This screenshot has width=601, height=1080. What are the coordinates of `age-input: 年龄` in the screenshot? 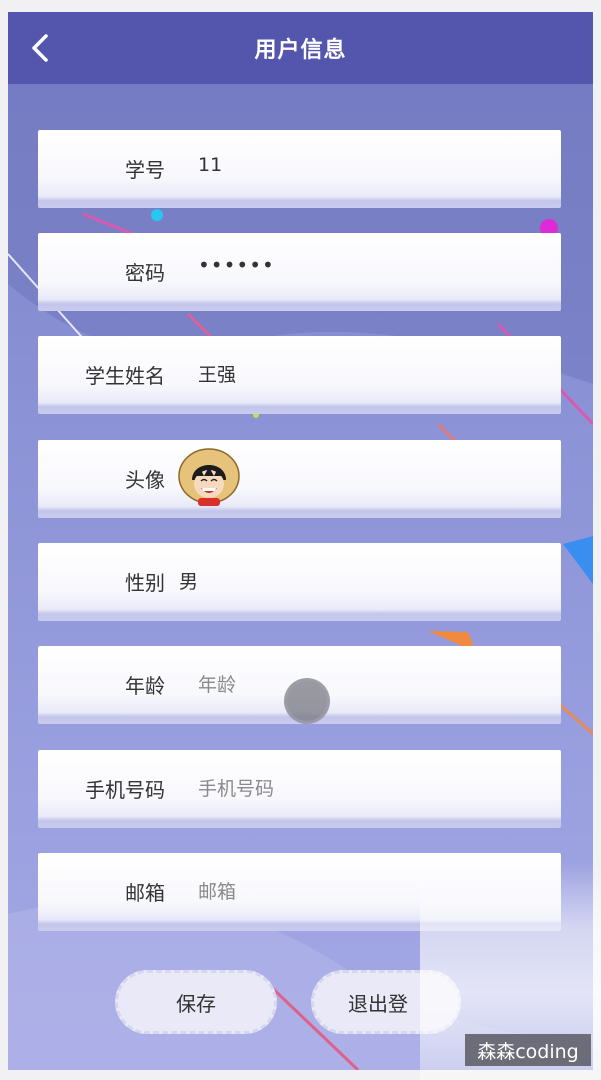 It's located at (217, 683).